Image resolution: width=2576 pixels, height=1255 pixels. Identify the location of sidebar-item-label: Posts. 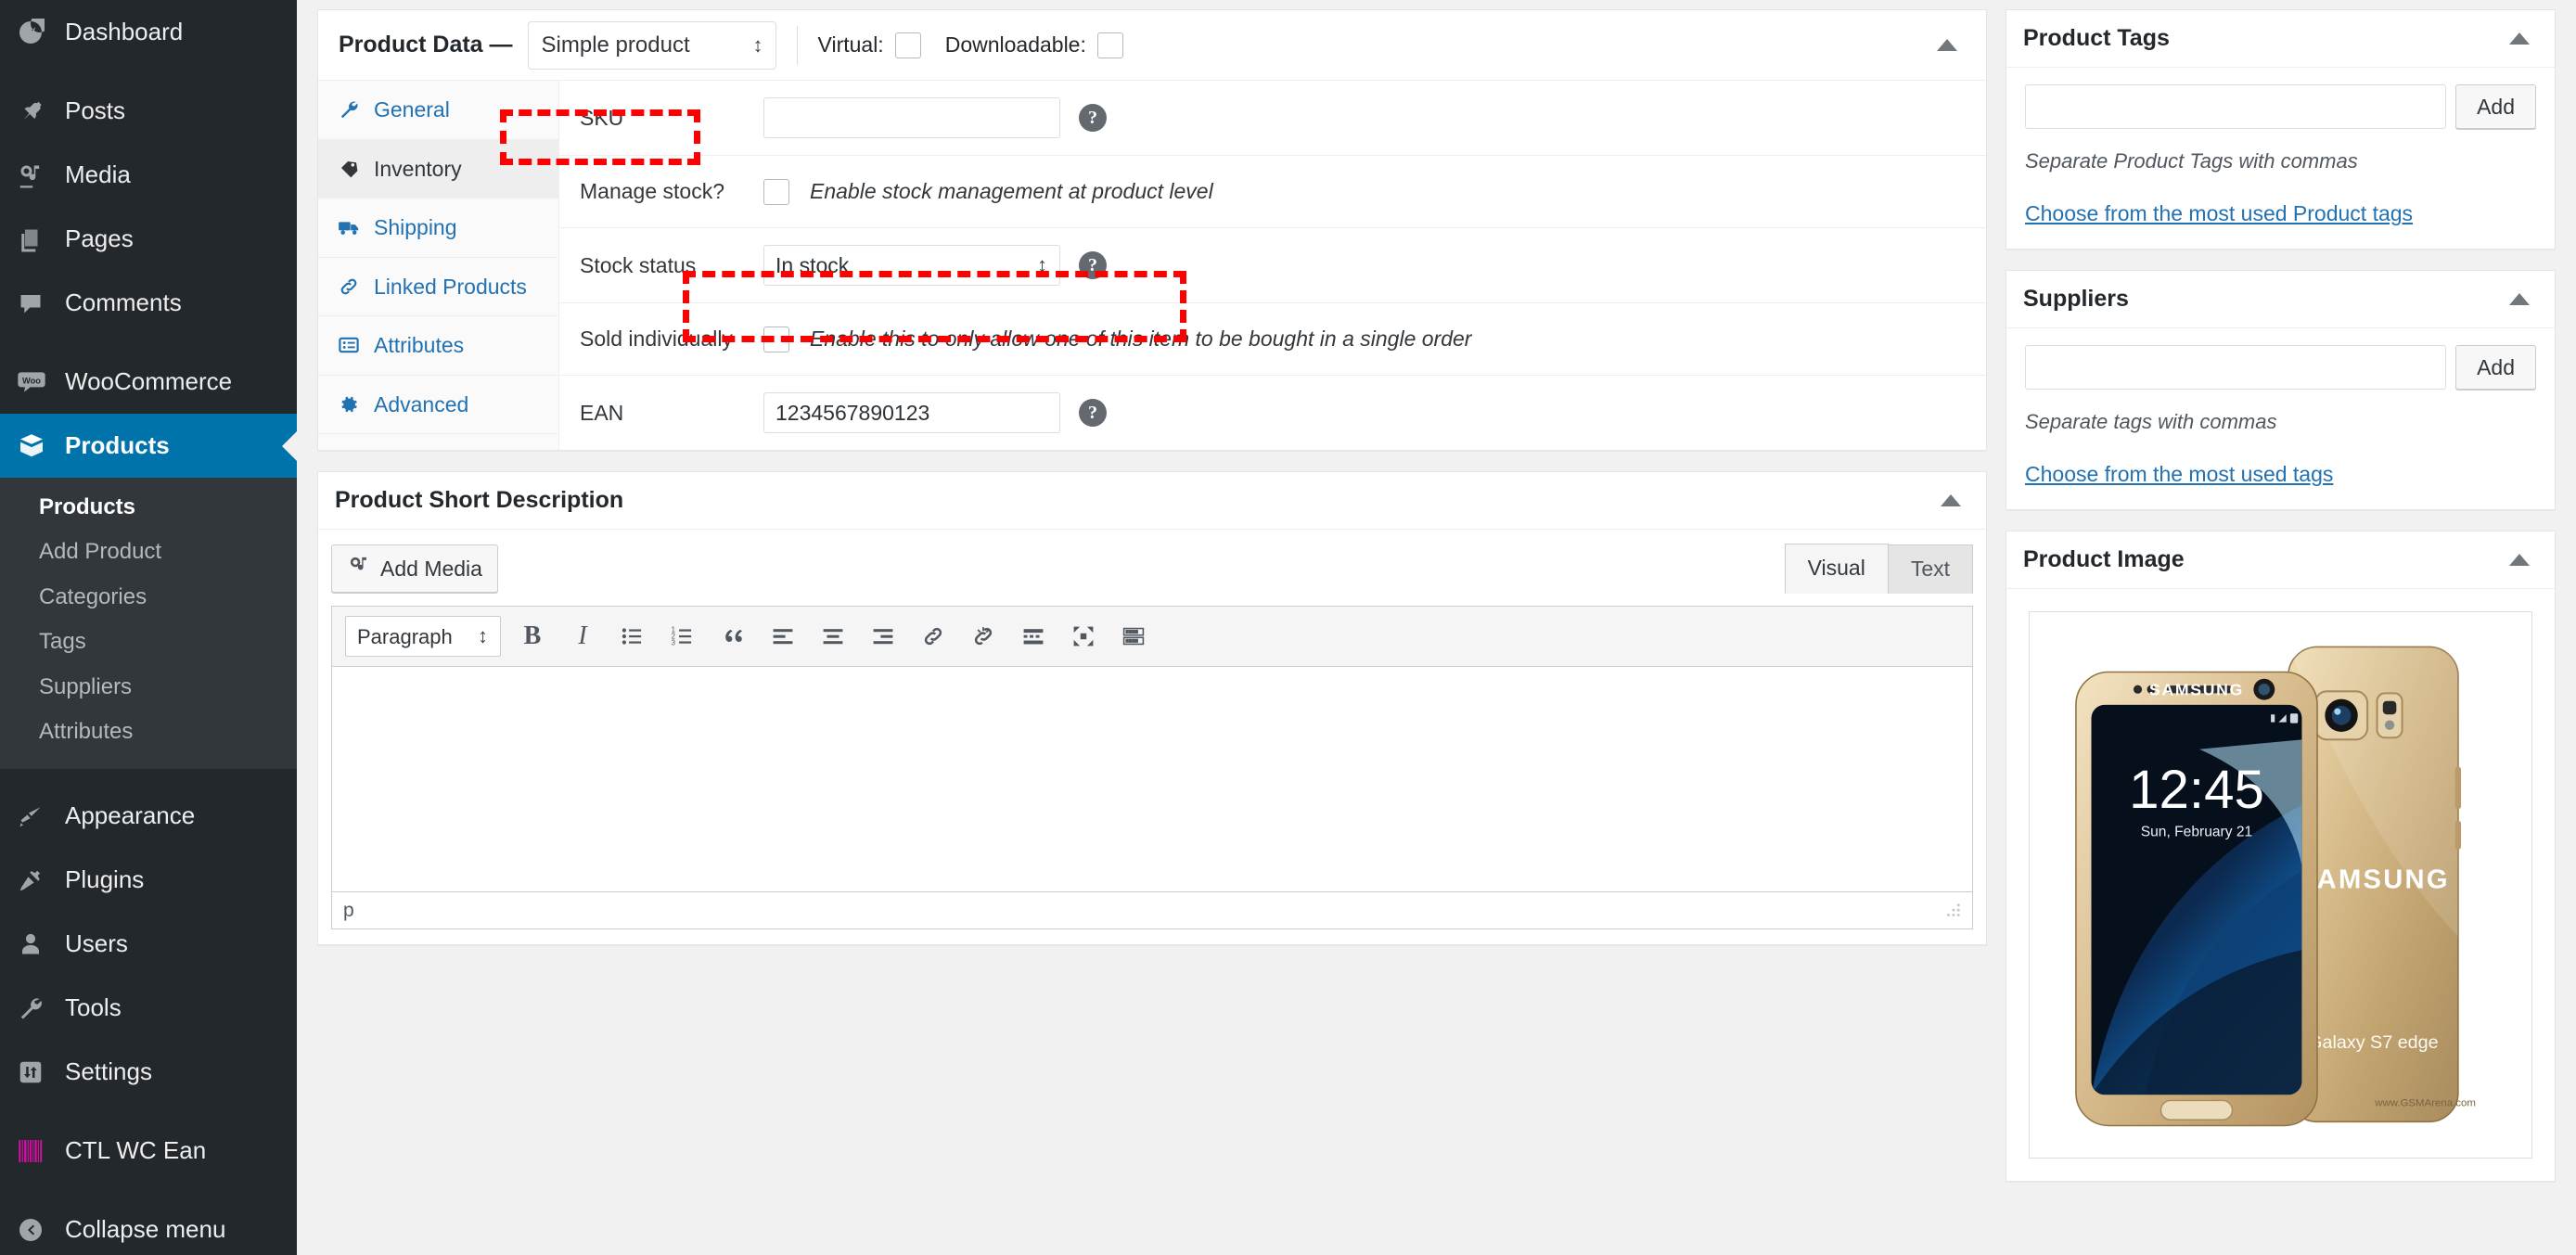
(95, 110).